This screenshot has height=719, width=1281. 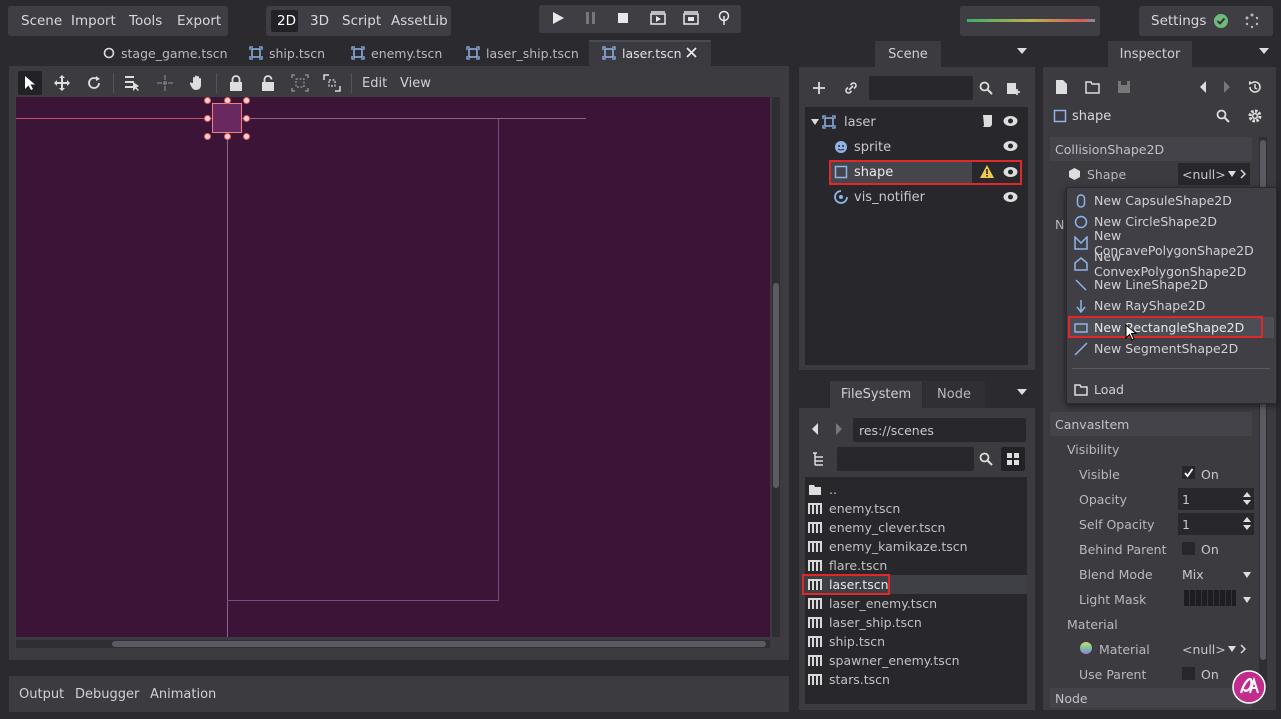 What do you see at coordinates (1203, 87) in the screenshot?
I see `history-back-icon` at bounding box center [1203, 87].